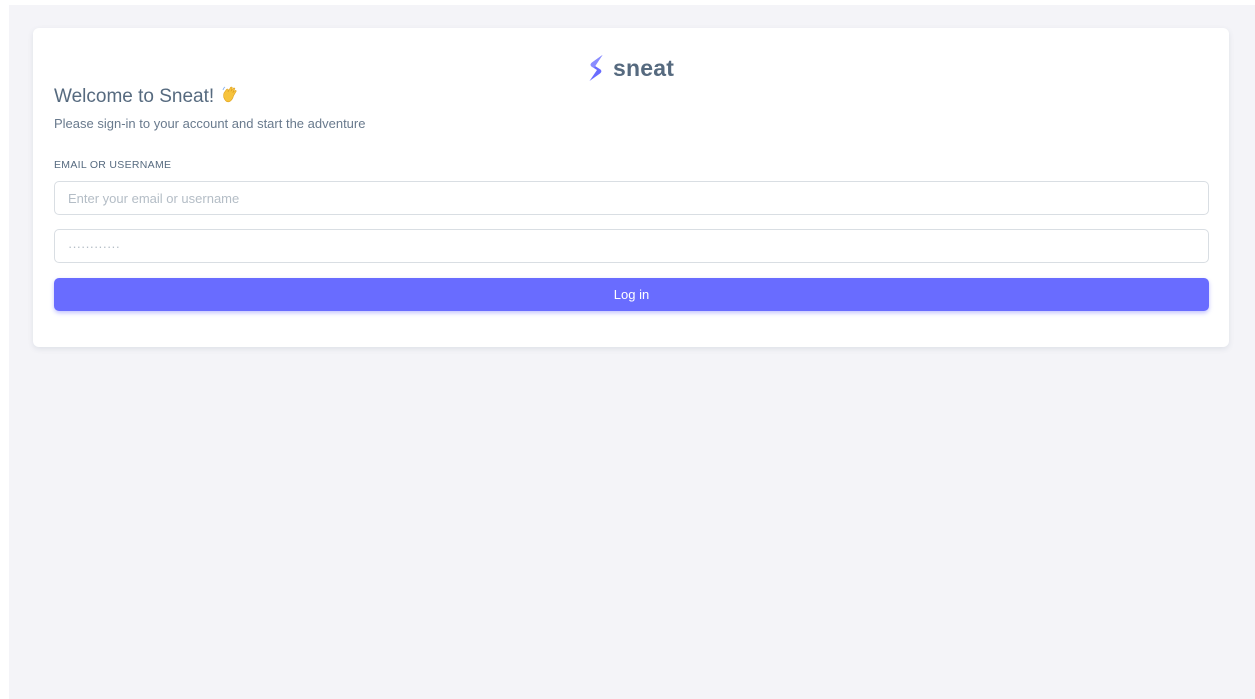 The height and width of the screenshot is (699, 1255). What do you see at coordinates (631, 198) in the screenshot?
I see `email-field` at bounding box center [631, 198].